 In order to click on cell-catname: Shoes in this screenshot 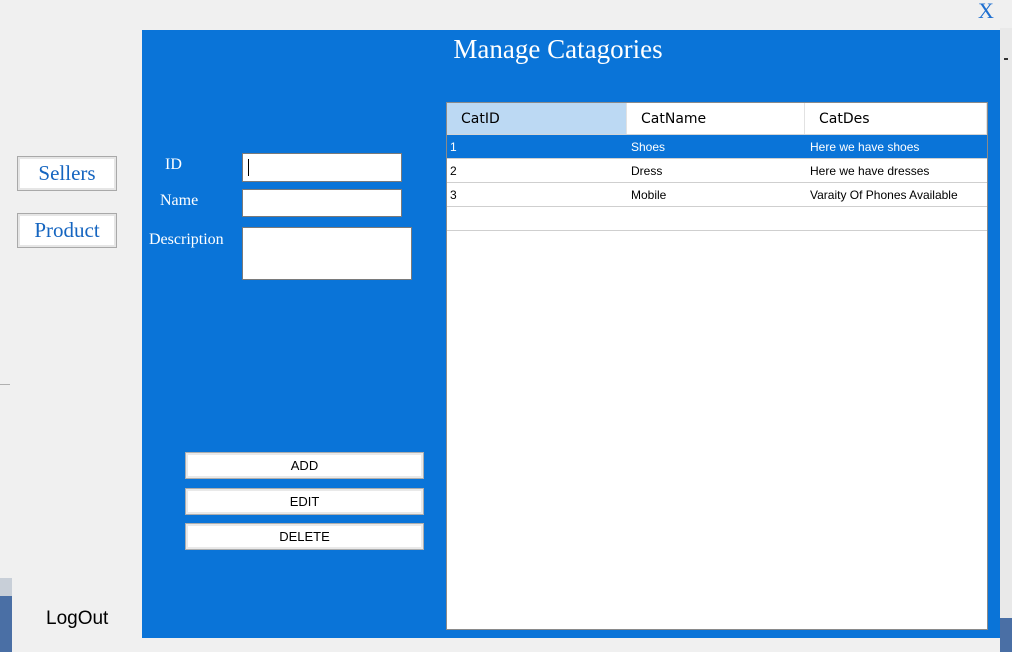, I will do `click(648, 146)`.